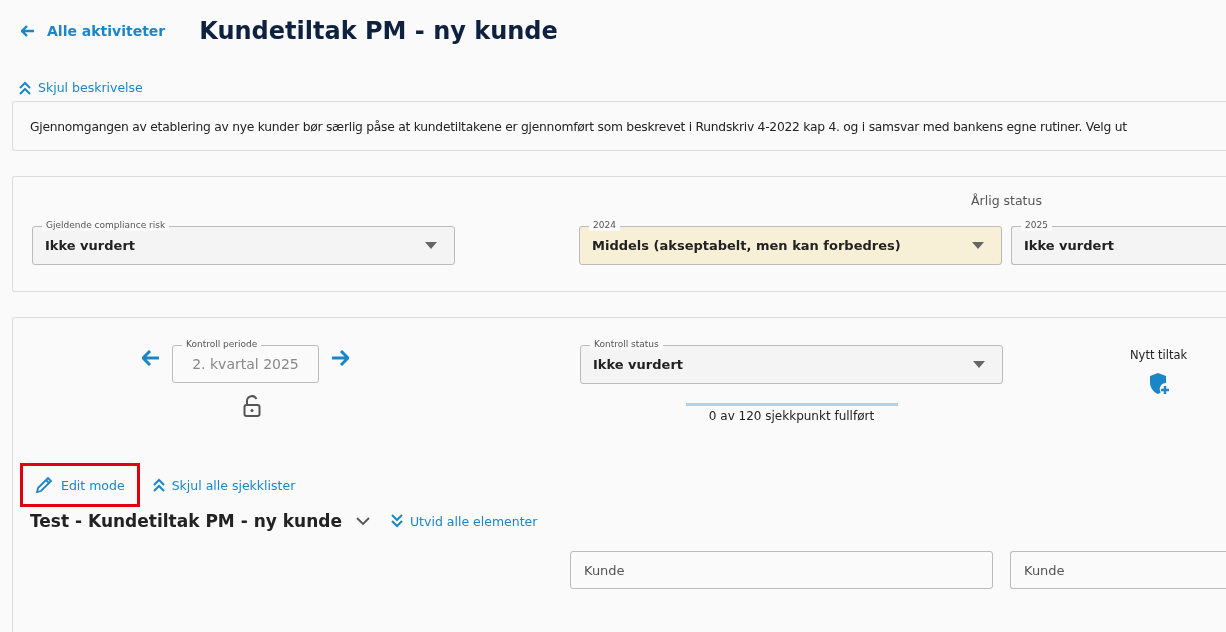 The height and width of the screenshot is (632, 1226). I want to click on annual-status-label: Årlig status, so click(1006, 200).